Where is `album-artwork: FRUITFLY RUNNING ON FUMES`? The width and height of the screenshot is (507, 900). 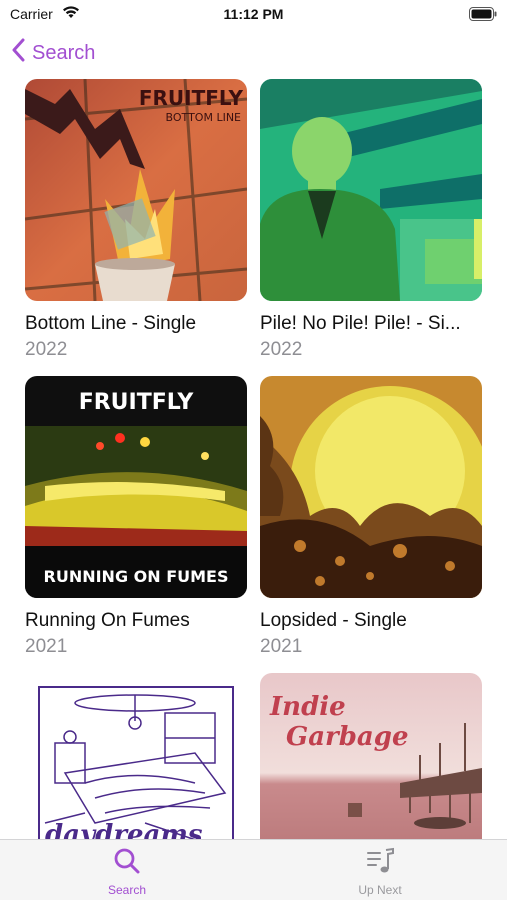
album-artwork: FRUITFLY RUNNING ON FUMES is located at coordinates (136, 487).